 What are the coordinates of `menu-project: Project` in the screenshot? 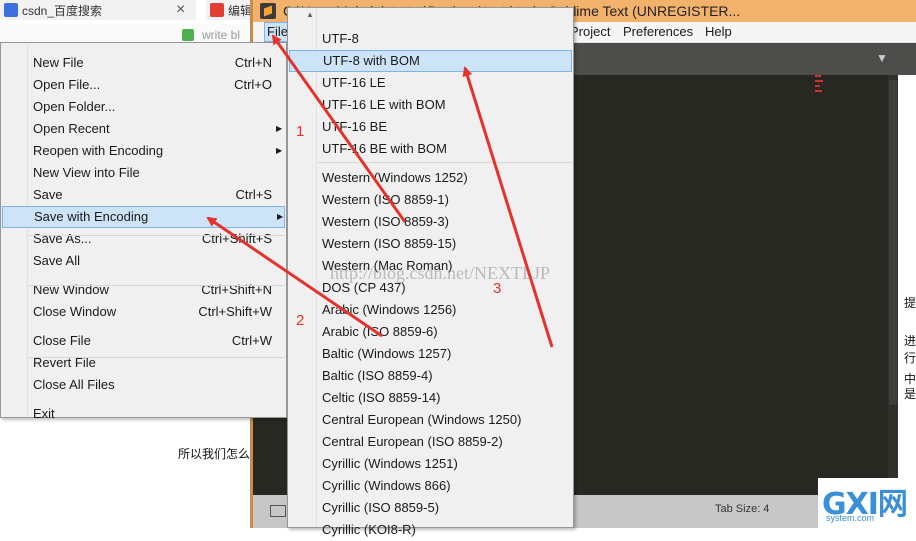 It's located at (590, 32).